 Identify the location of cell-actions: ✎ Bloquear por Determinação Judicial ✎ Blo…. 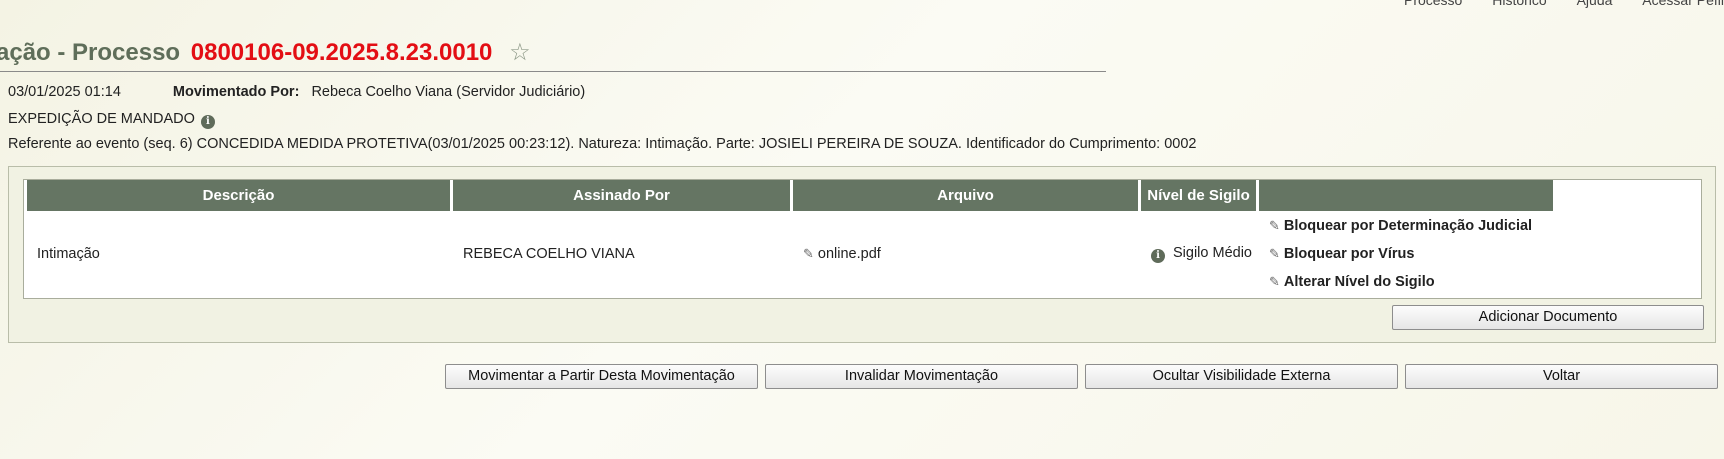
(1406, 254).